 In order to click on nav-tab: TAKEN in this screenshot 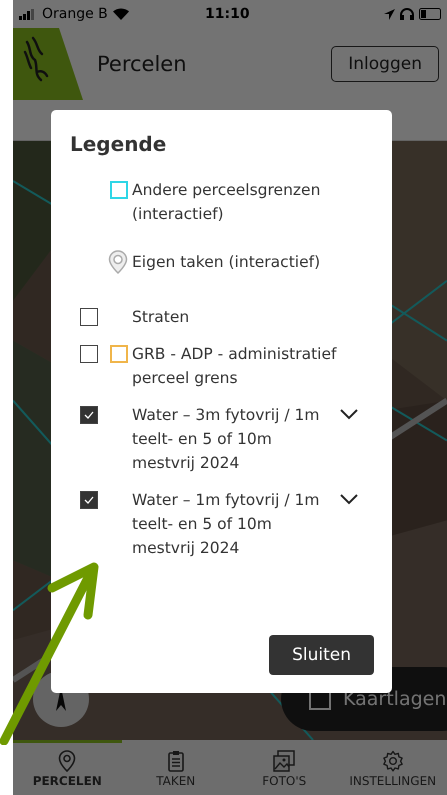, I will do `click(176, 767)`.